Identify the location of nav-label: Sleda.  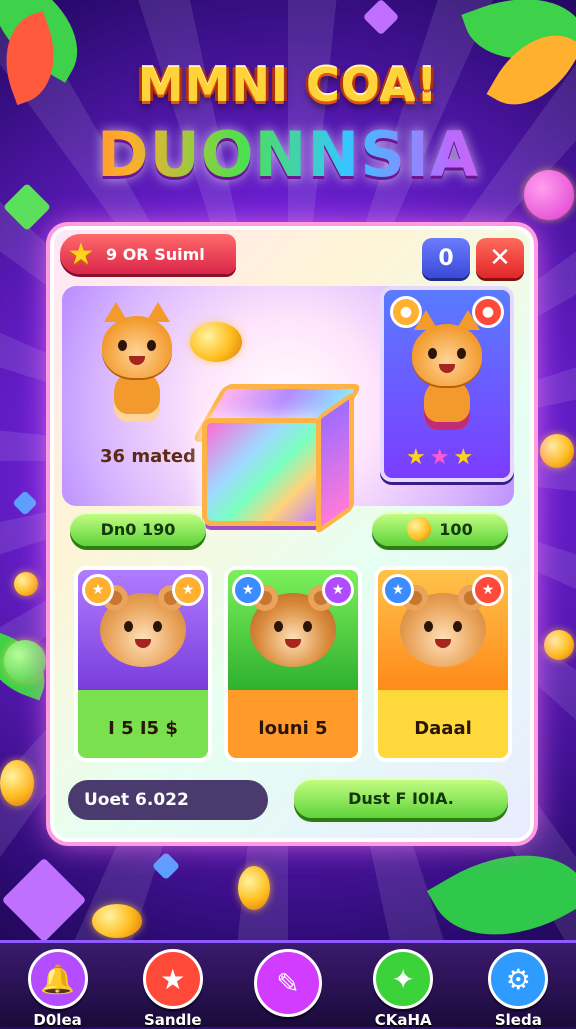
(518, 1020).